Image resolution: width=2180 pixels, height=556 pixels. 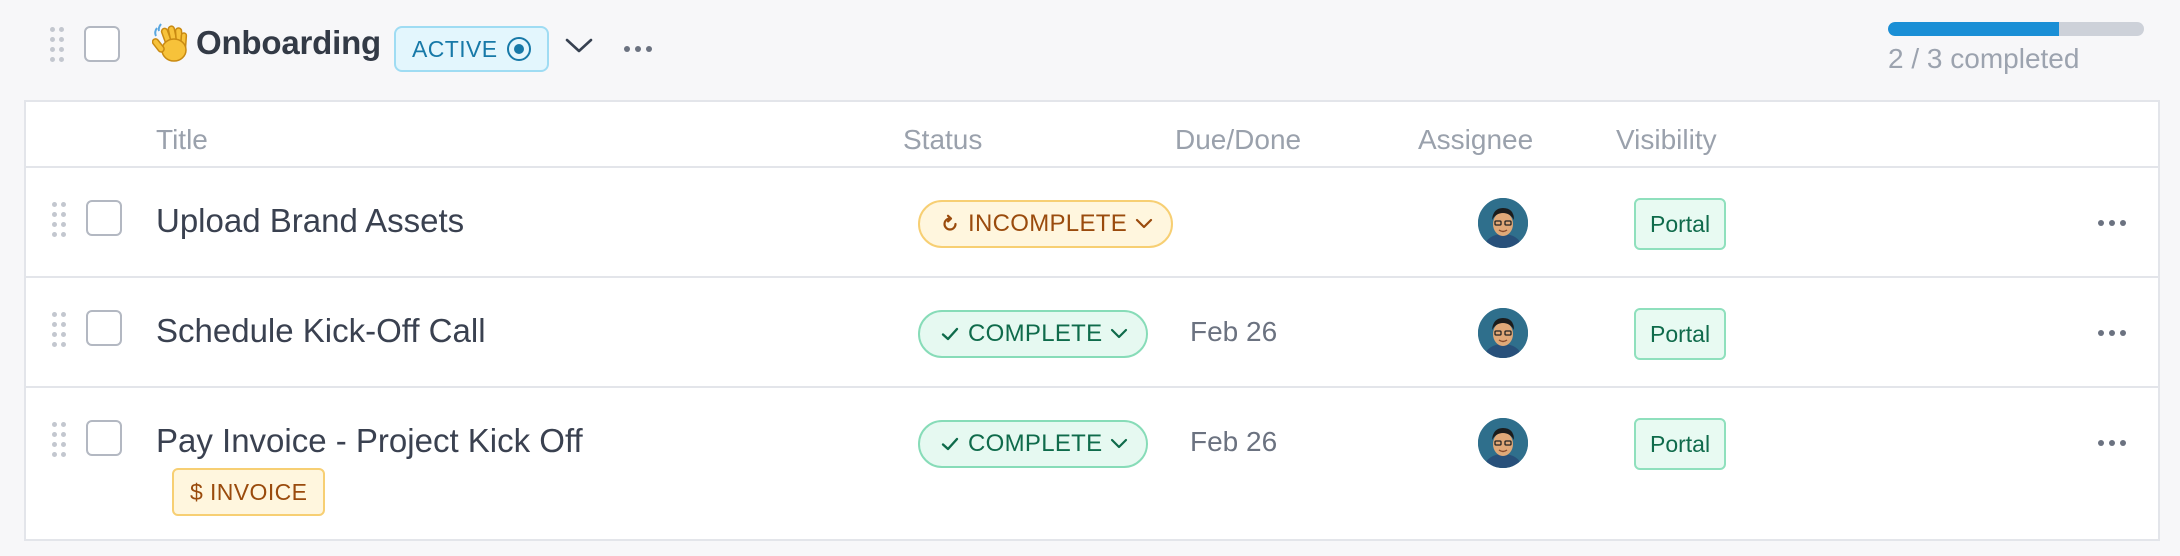 What do you see at coordinates (942, 140) in the screenshot?
I see `column-header-status: Status` at bounding box center [942, 140].